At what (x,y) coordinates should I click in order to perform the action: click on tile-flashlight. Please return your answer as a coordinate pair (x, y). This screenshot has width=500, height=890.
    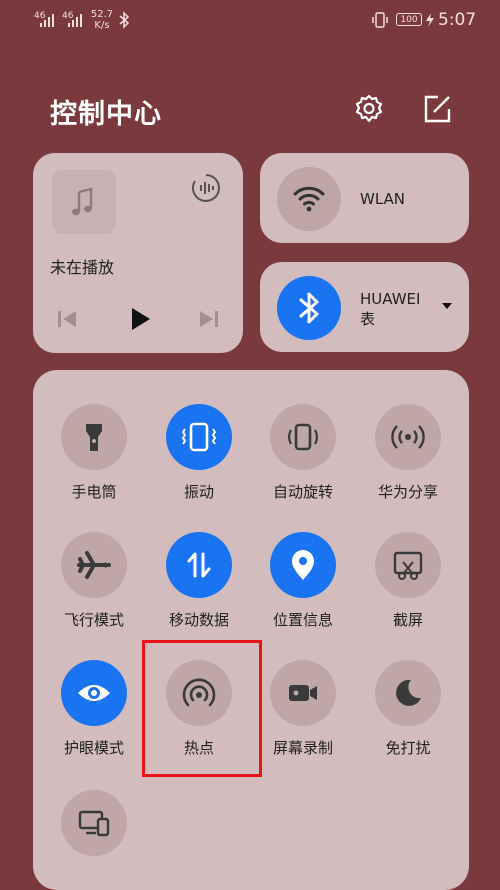
    Looking at the image, I should click on (94, 437).